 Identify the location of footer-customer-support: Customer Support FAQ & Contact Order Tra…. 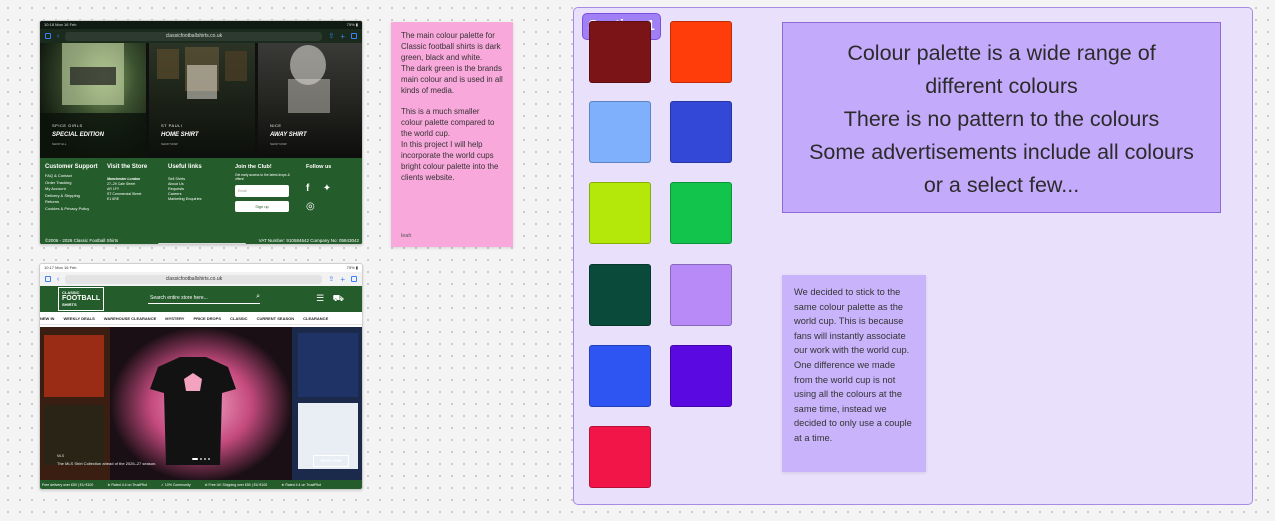
(72, 188).